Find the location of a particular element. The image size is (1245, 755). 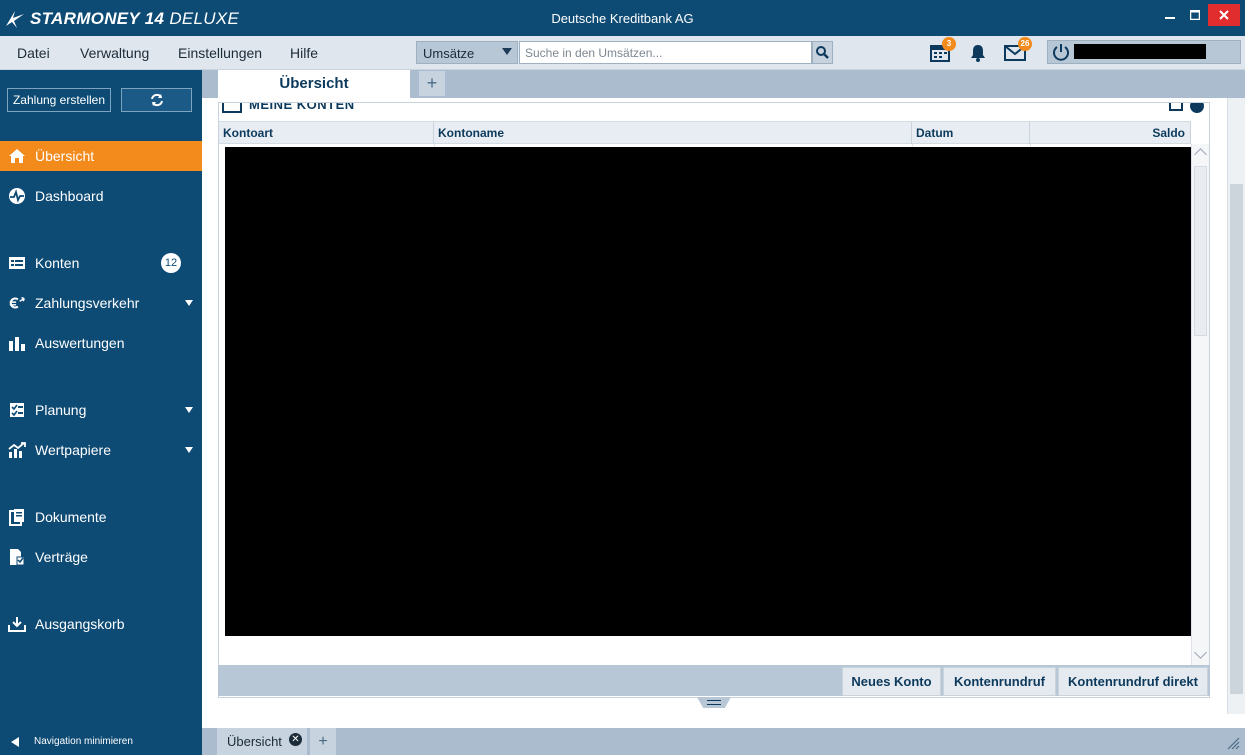

search-button is located at coordinates (822, 52).